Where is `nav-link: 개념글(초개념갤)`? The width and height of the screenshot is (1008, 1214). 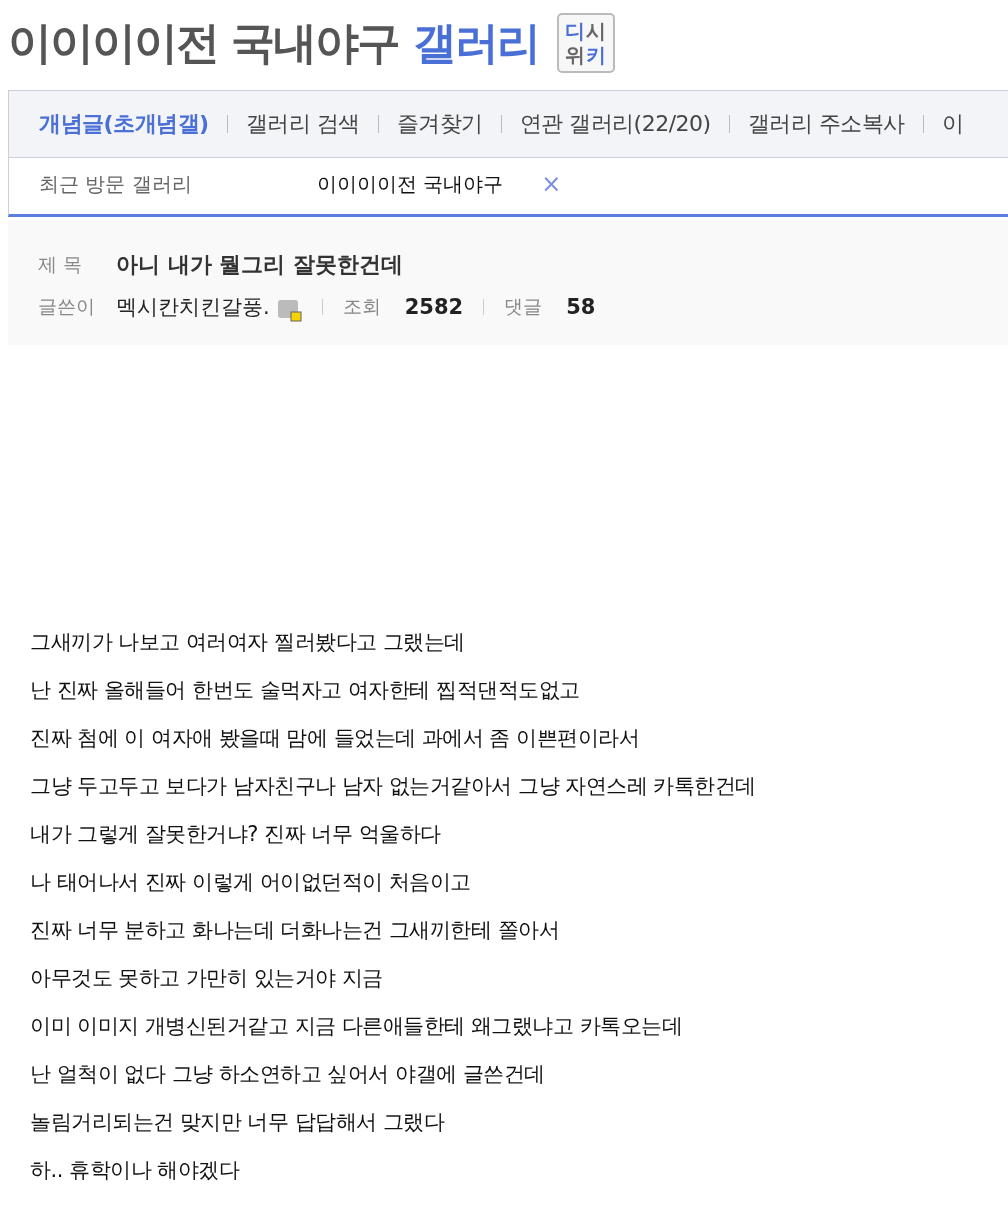
nav-link: 개념글(초개념갤) is located at coordinates (124, 124).